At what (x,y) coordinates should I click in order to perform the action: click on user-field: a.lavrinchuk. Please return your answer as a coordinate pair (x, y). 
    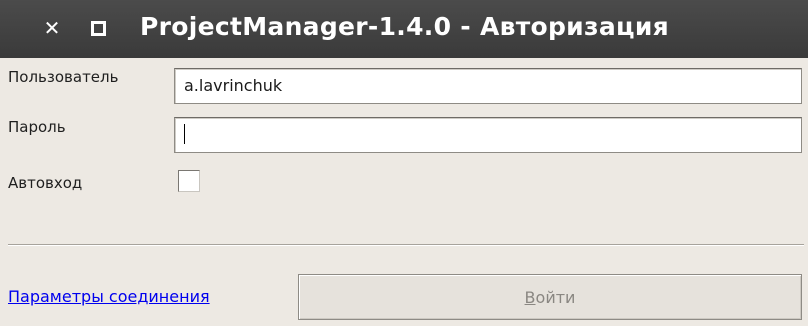
    Looking at the image, I should click on (488, 86).